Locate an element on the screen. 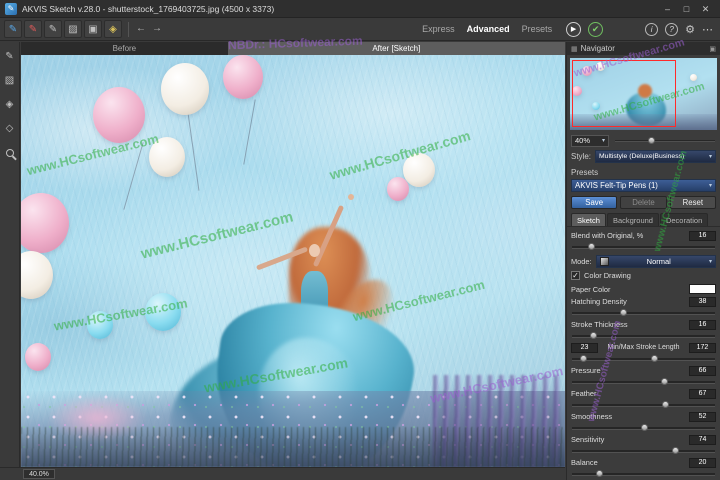 The image size is (720, 480). mode-advanced: Advanced is located at coordinates (488, 29).